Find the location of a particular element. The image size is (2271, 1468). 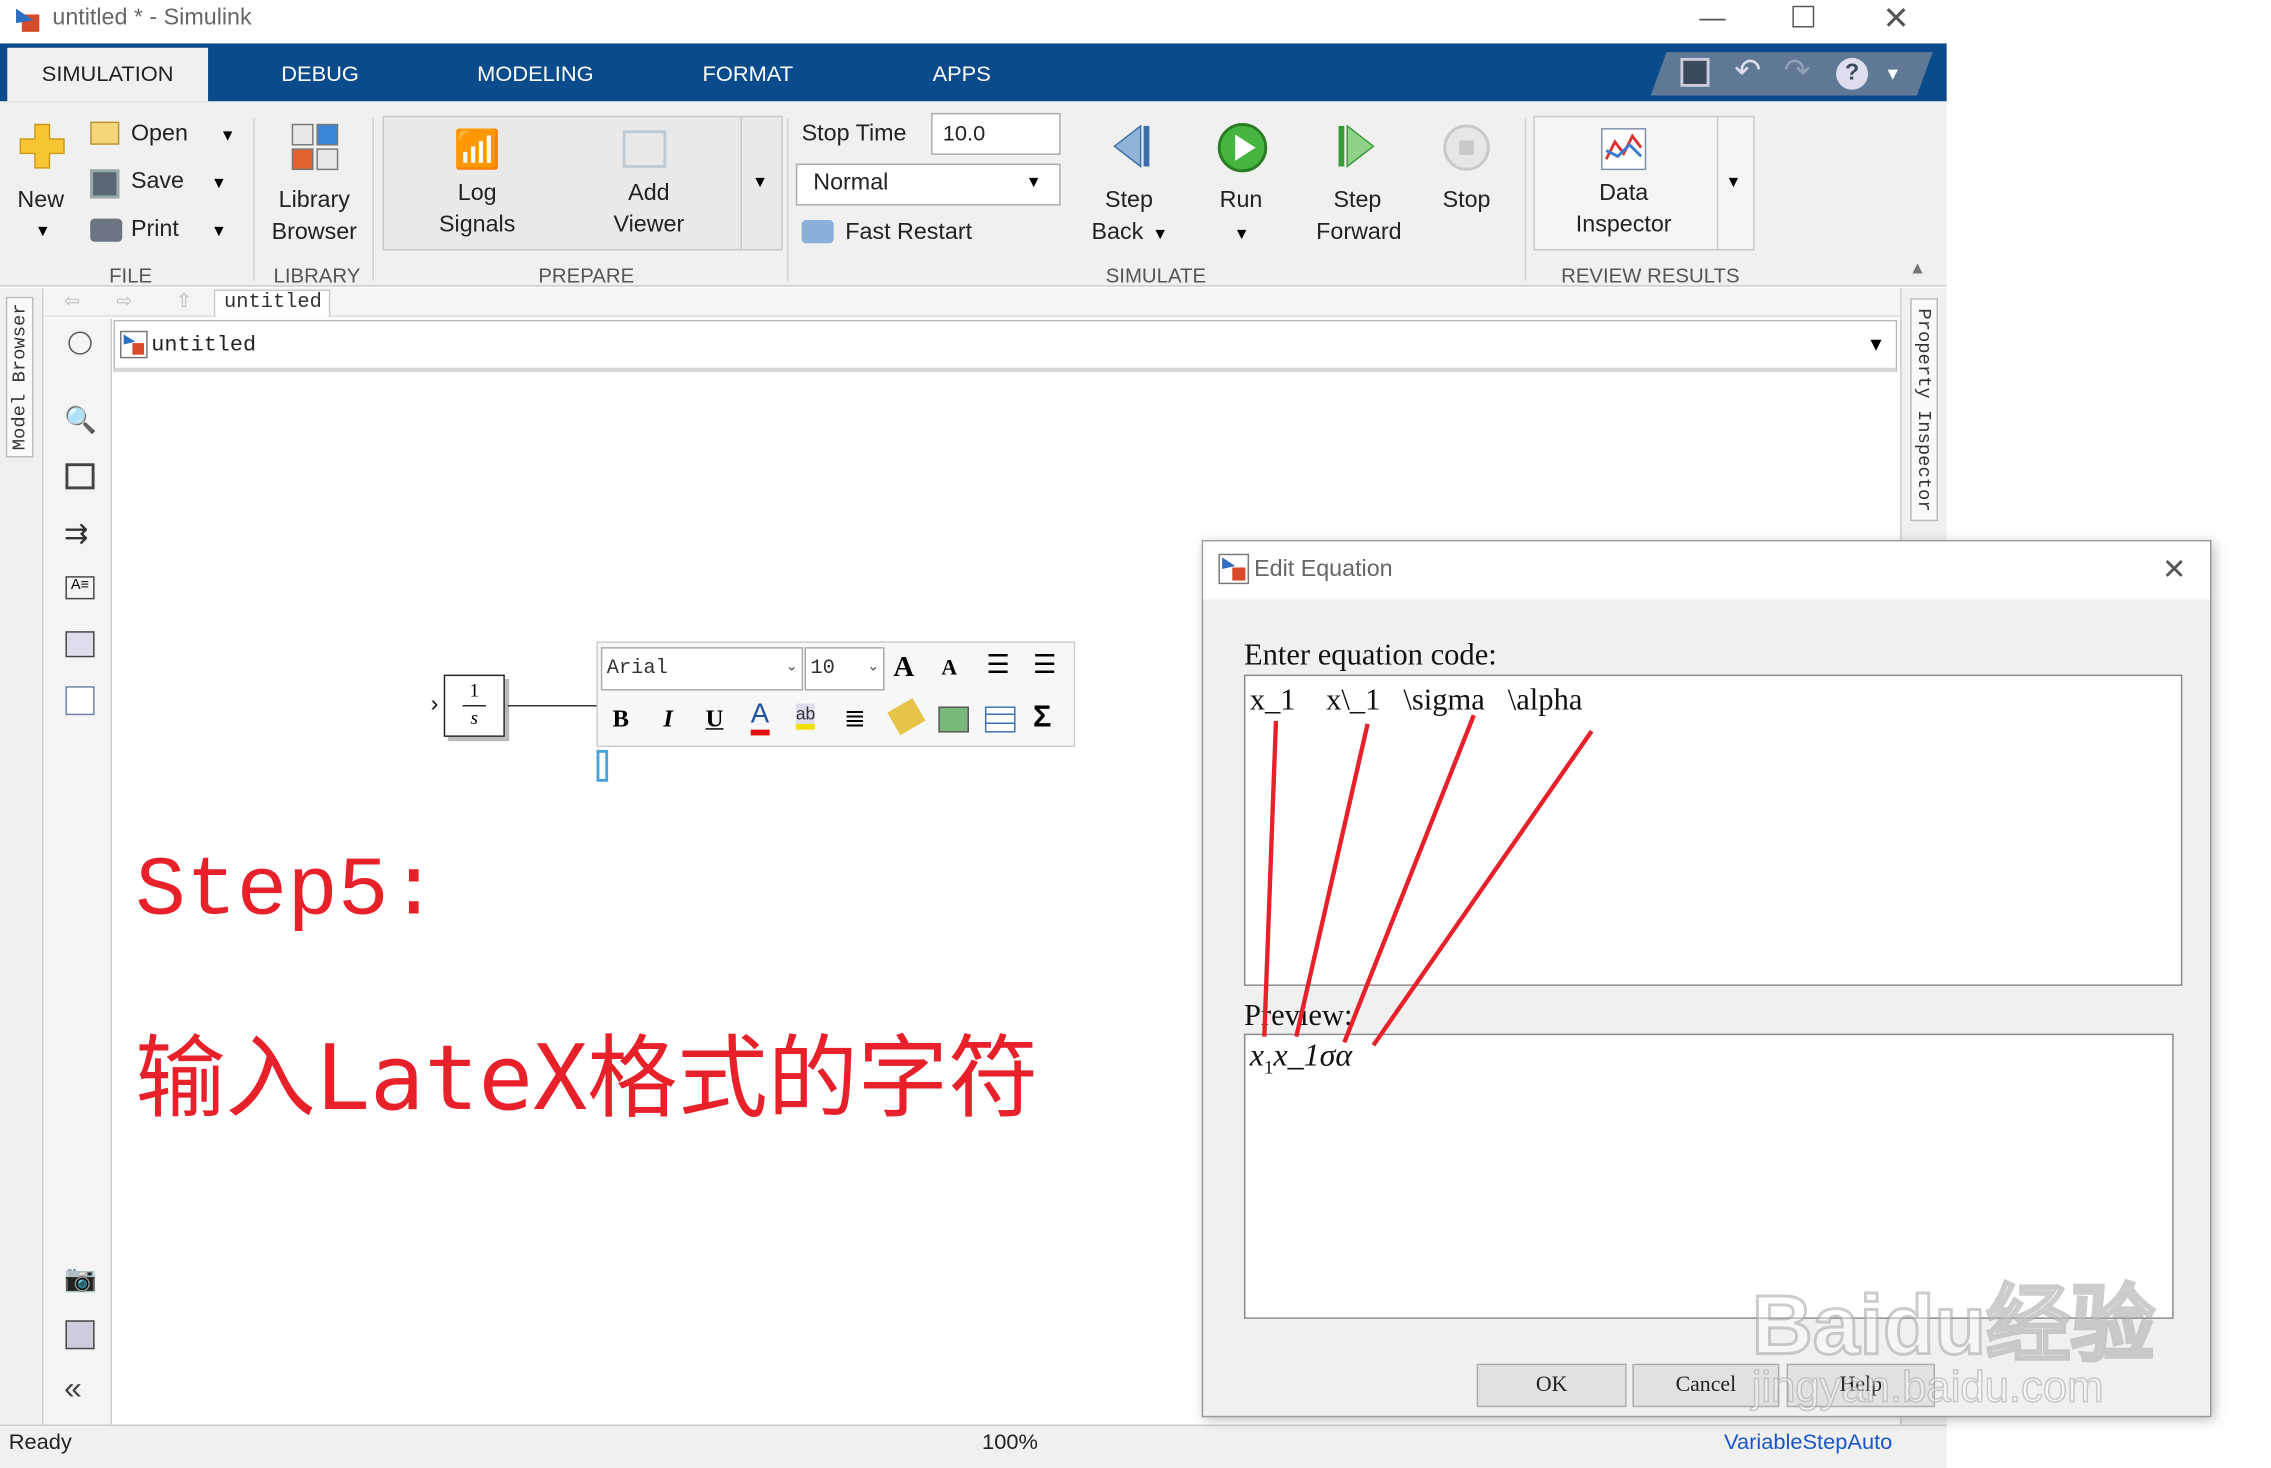

baidu-watermark-logo: Baidu经验 is located at coordinates (1953, 1325).